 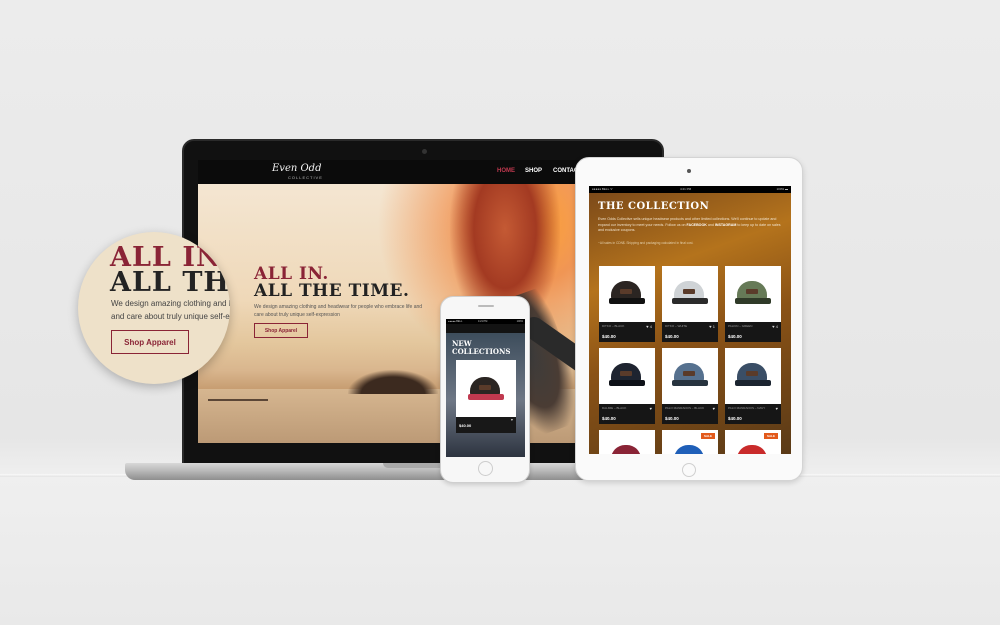 I want to click on hero-trees, so click(x=393, y=382).